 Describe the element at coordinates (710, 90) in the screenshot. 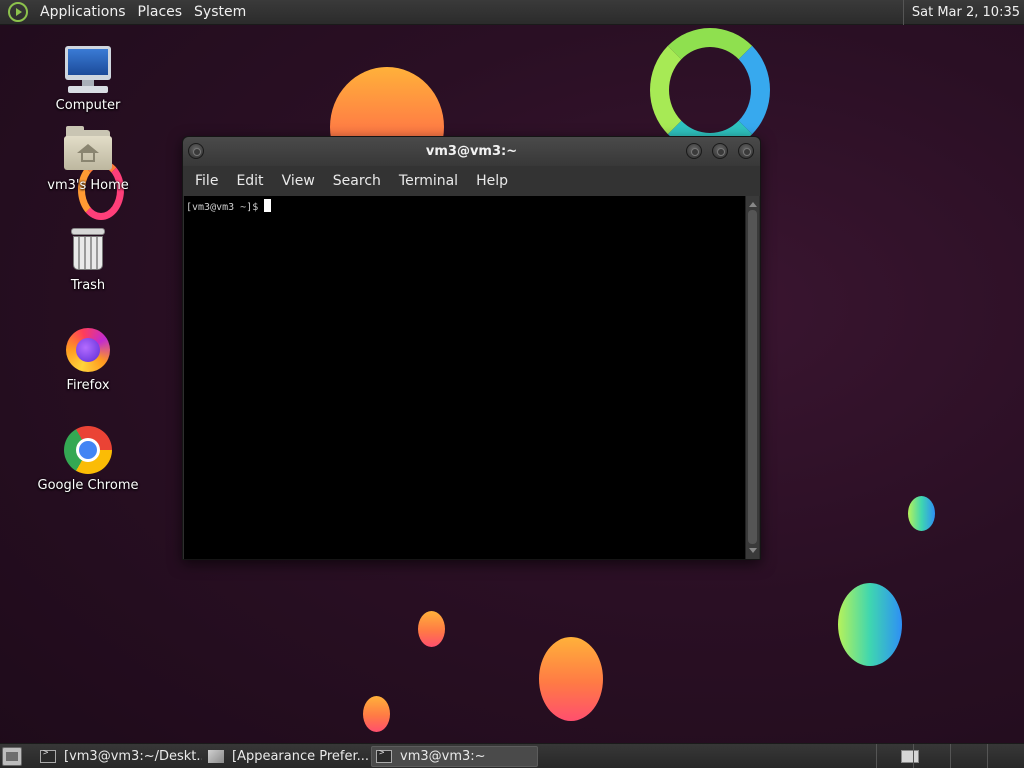

I see `wallpaper-green-ring` at that location.